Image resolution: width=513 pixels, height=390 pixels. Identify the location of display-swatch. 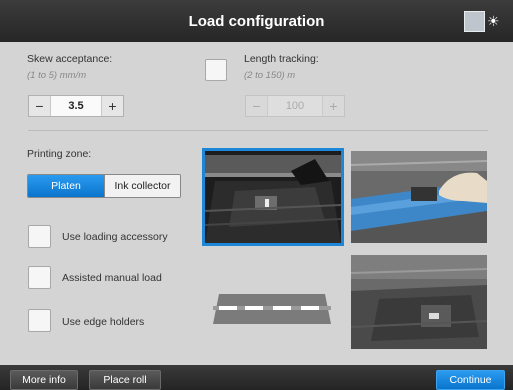
(474, 21).